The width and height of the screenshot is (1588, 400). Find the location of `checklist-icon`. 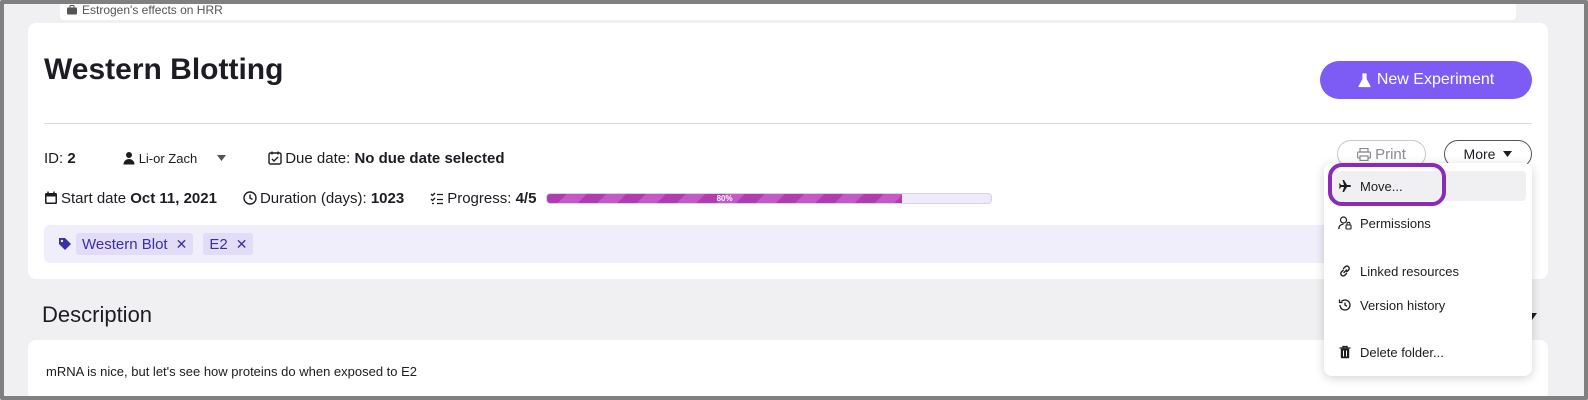

checklist-icon is located at coordinates (437, 198).